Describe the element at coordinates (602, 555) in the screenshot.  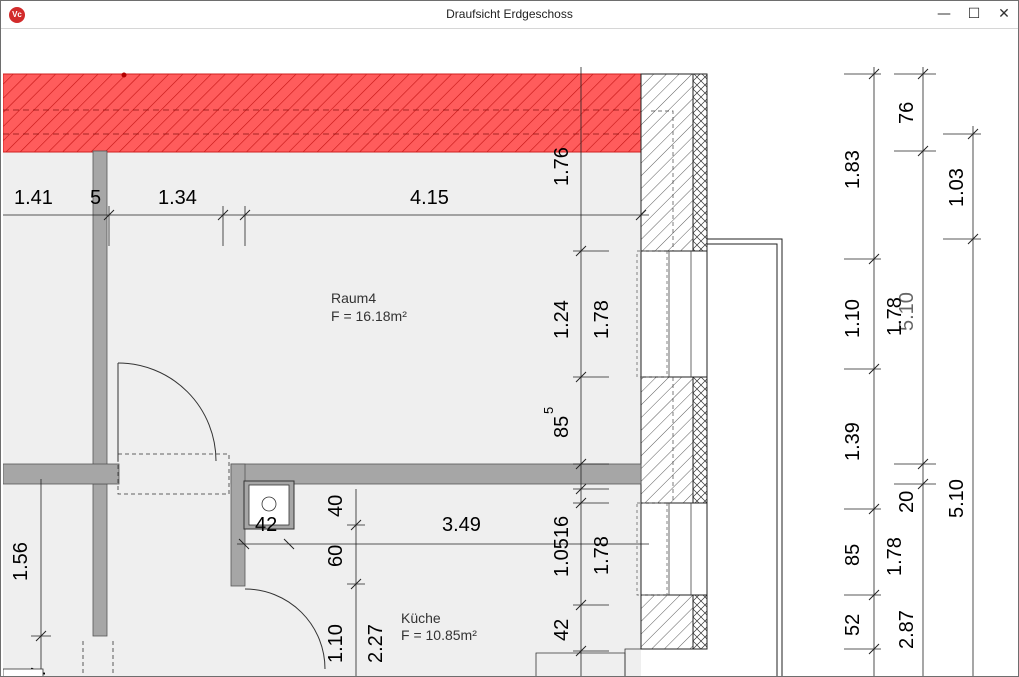
I see `dim-label-178-lower: 1.78` at that location.